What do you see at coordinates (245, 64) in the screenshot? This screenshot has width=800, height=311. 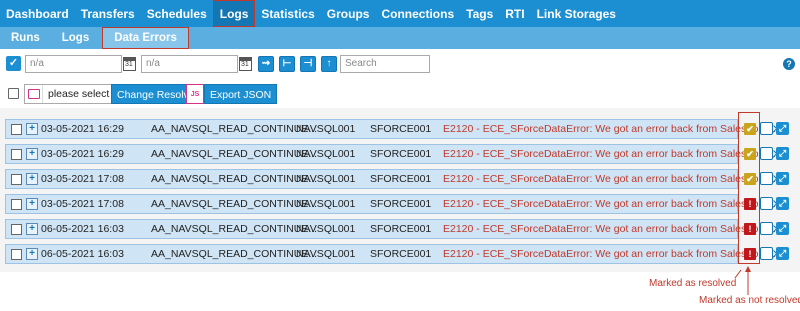 I see `calendar-to-icon` at bounding box center [245, 64].